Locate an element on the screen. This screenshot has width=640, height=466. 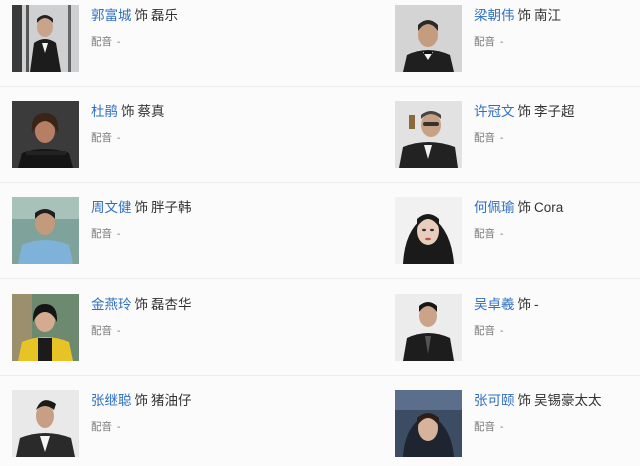
role-name: 磊乐 is located at coordinates (164, 15).